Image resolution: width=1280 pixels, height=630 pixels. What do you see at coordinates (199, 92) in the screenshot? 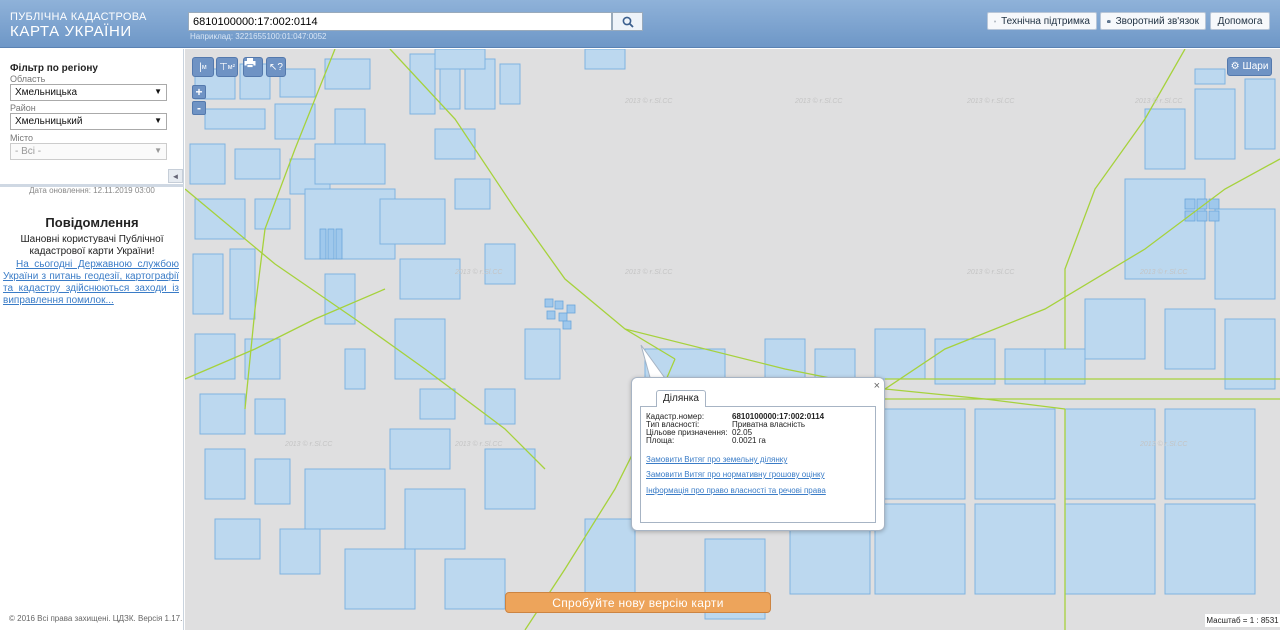
I see `zoom-in-button: +` at bounding box center [199, 92].